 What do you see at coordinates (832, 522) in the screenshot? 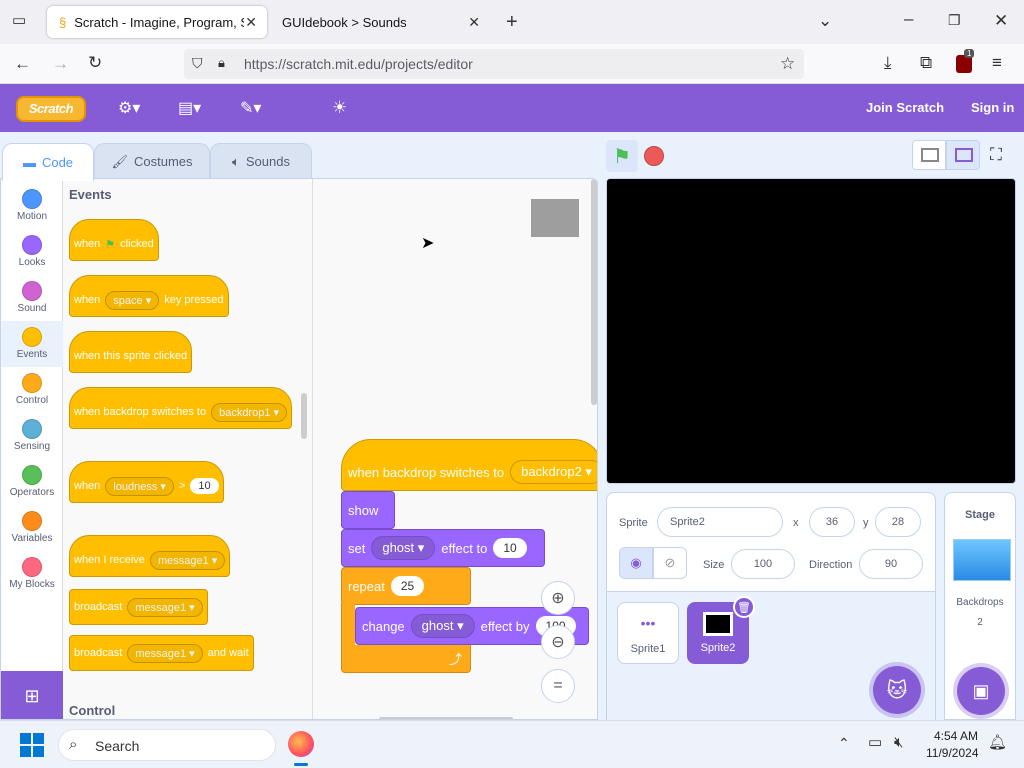
I see `x-input: 36` at bounding box center [832, 522].